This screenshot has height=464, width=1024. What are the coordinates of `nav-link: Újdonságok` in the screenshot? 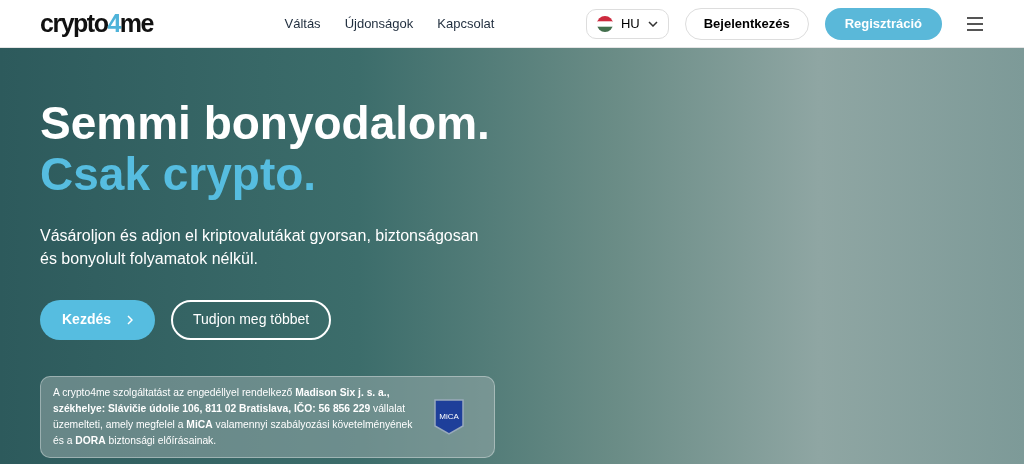 It's located at (379, 23).